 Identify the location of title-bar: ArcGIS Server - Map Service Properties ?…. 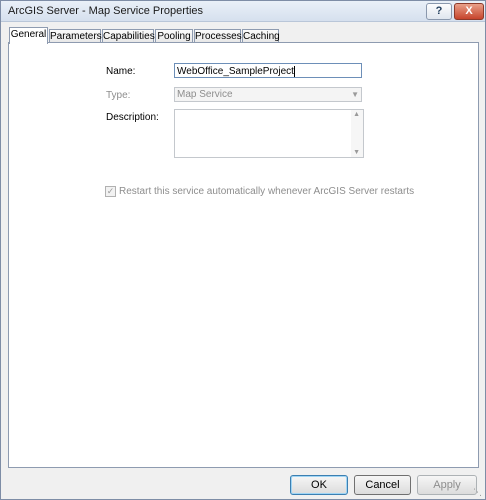
(243, 11).